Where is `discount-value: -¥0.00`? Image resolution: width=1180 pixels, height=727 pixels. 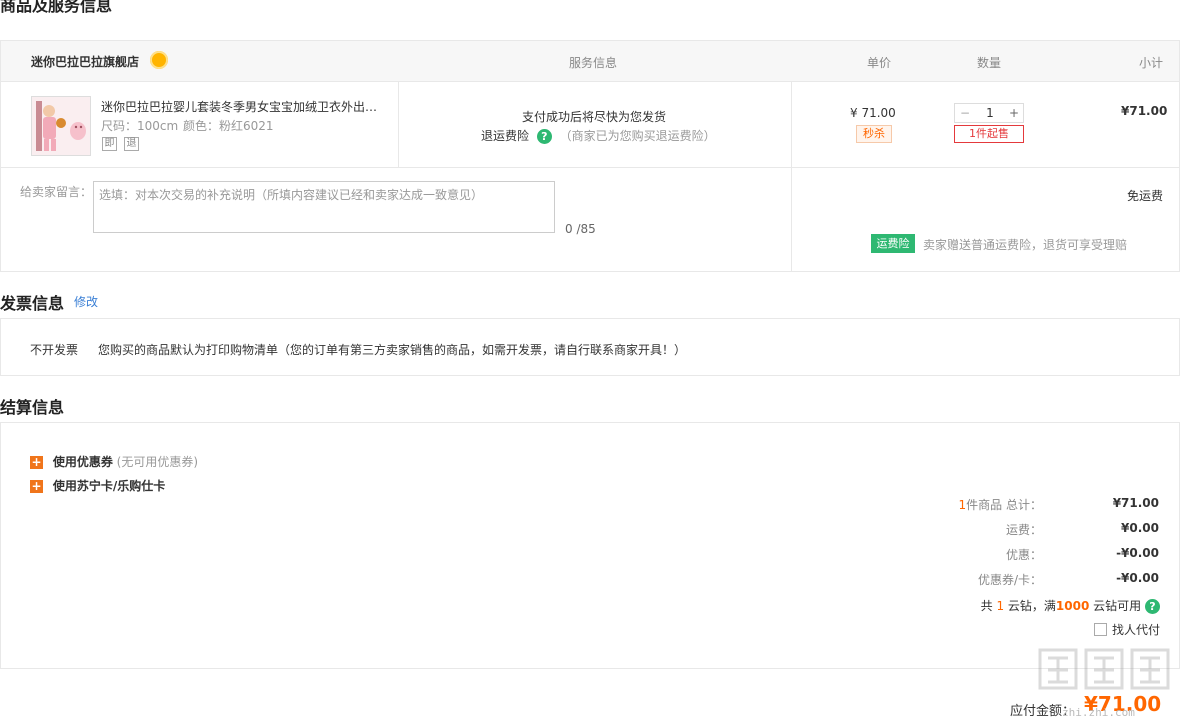
discount-value: -¥0.00 is located at coordinates (1137, 553).